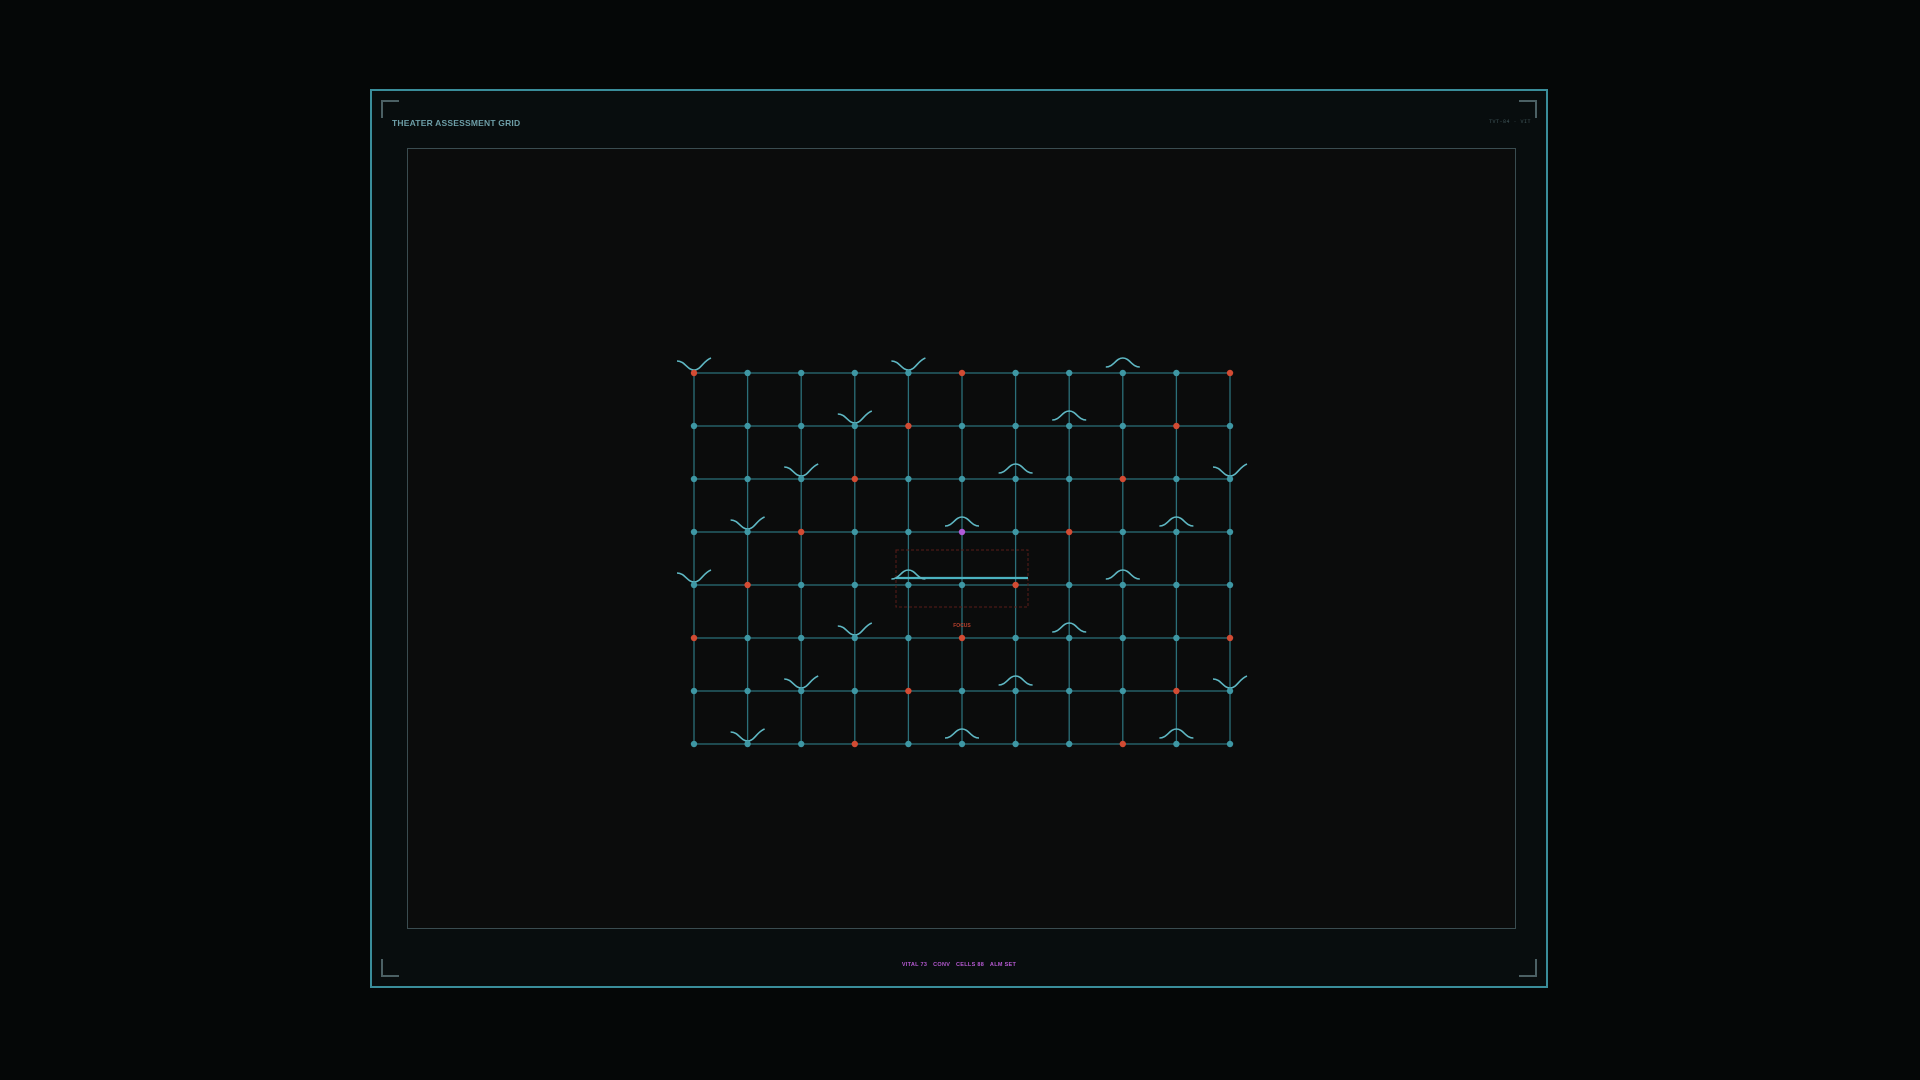  What do you see at coordinates (962, 626) in the screenshot?
I see `focus-label: FOCUS` at bounding box center [962, 626].